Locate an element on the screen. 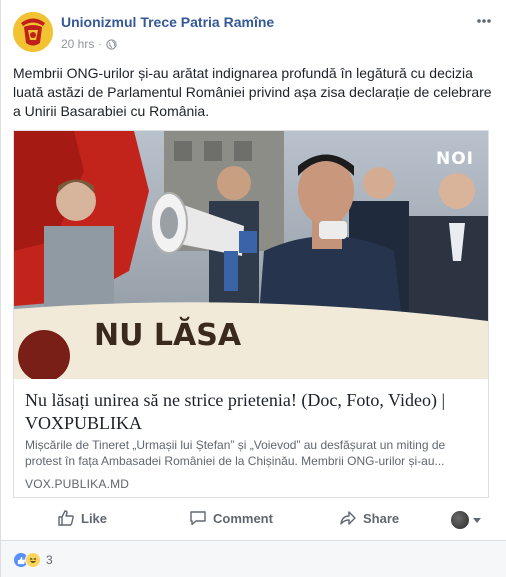 Image resolution: width=506 pixels, height=577 pixels. post-meta: 20 hrs · is located at coordinates (89, 44).